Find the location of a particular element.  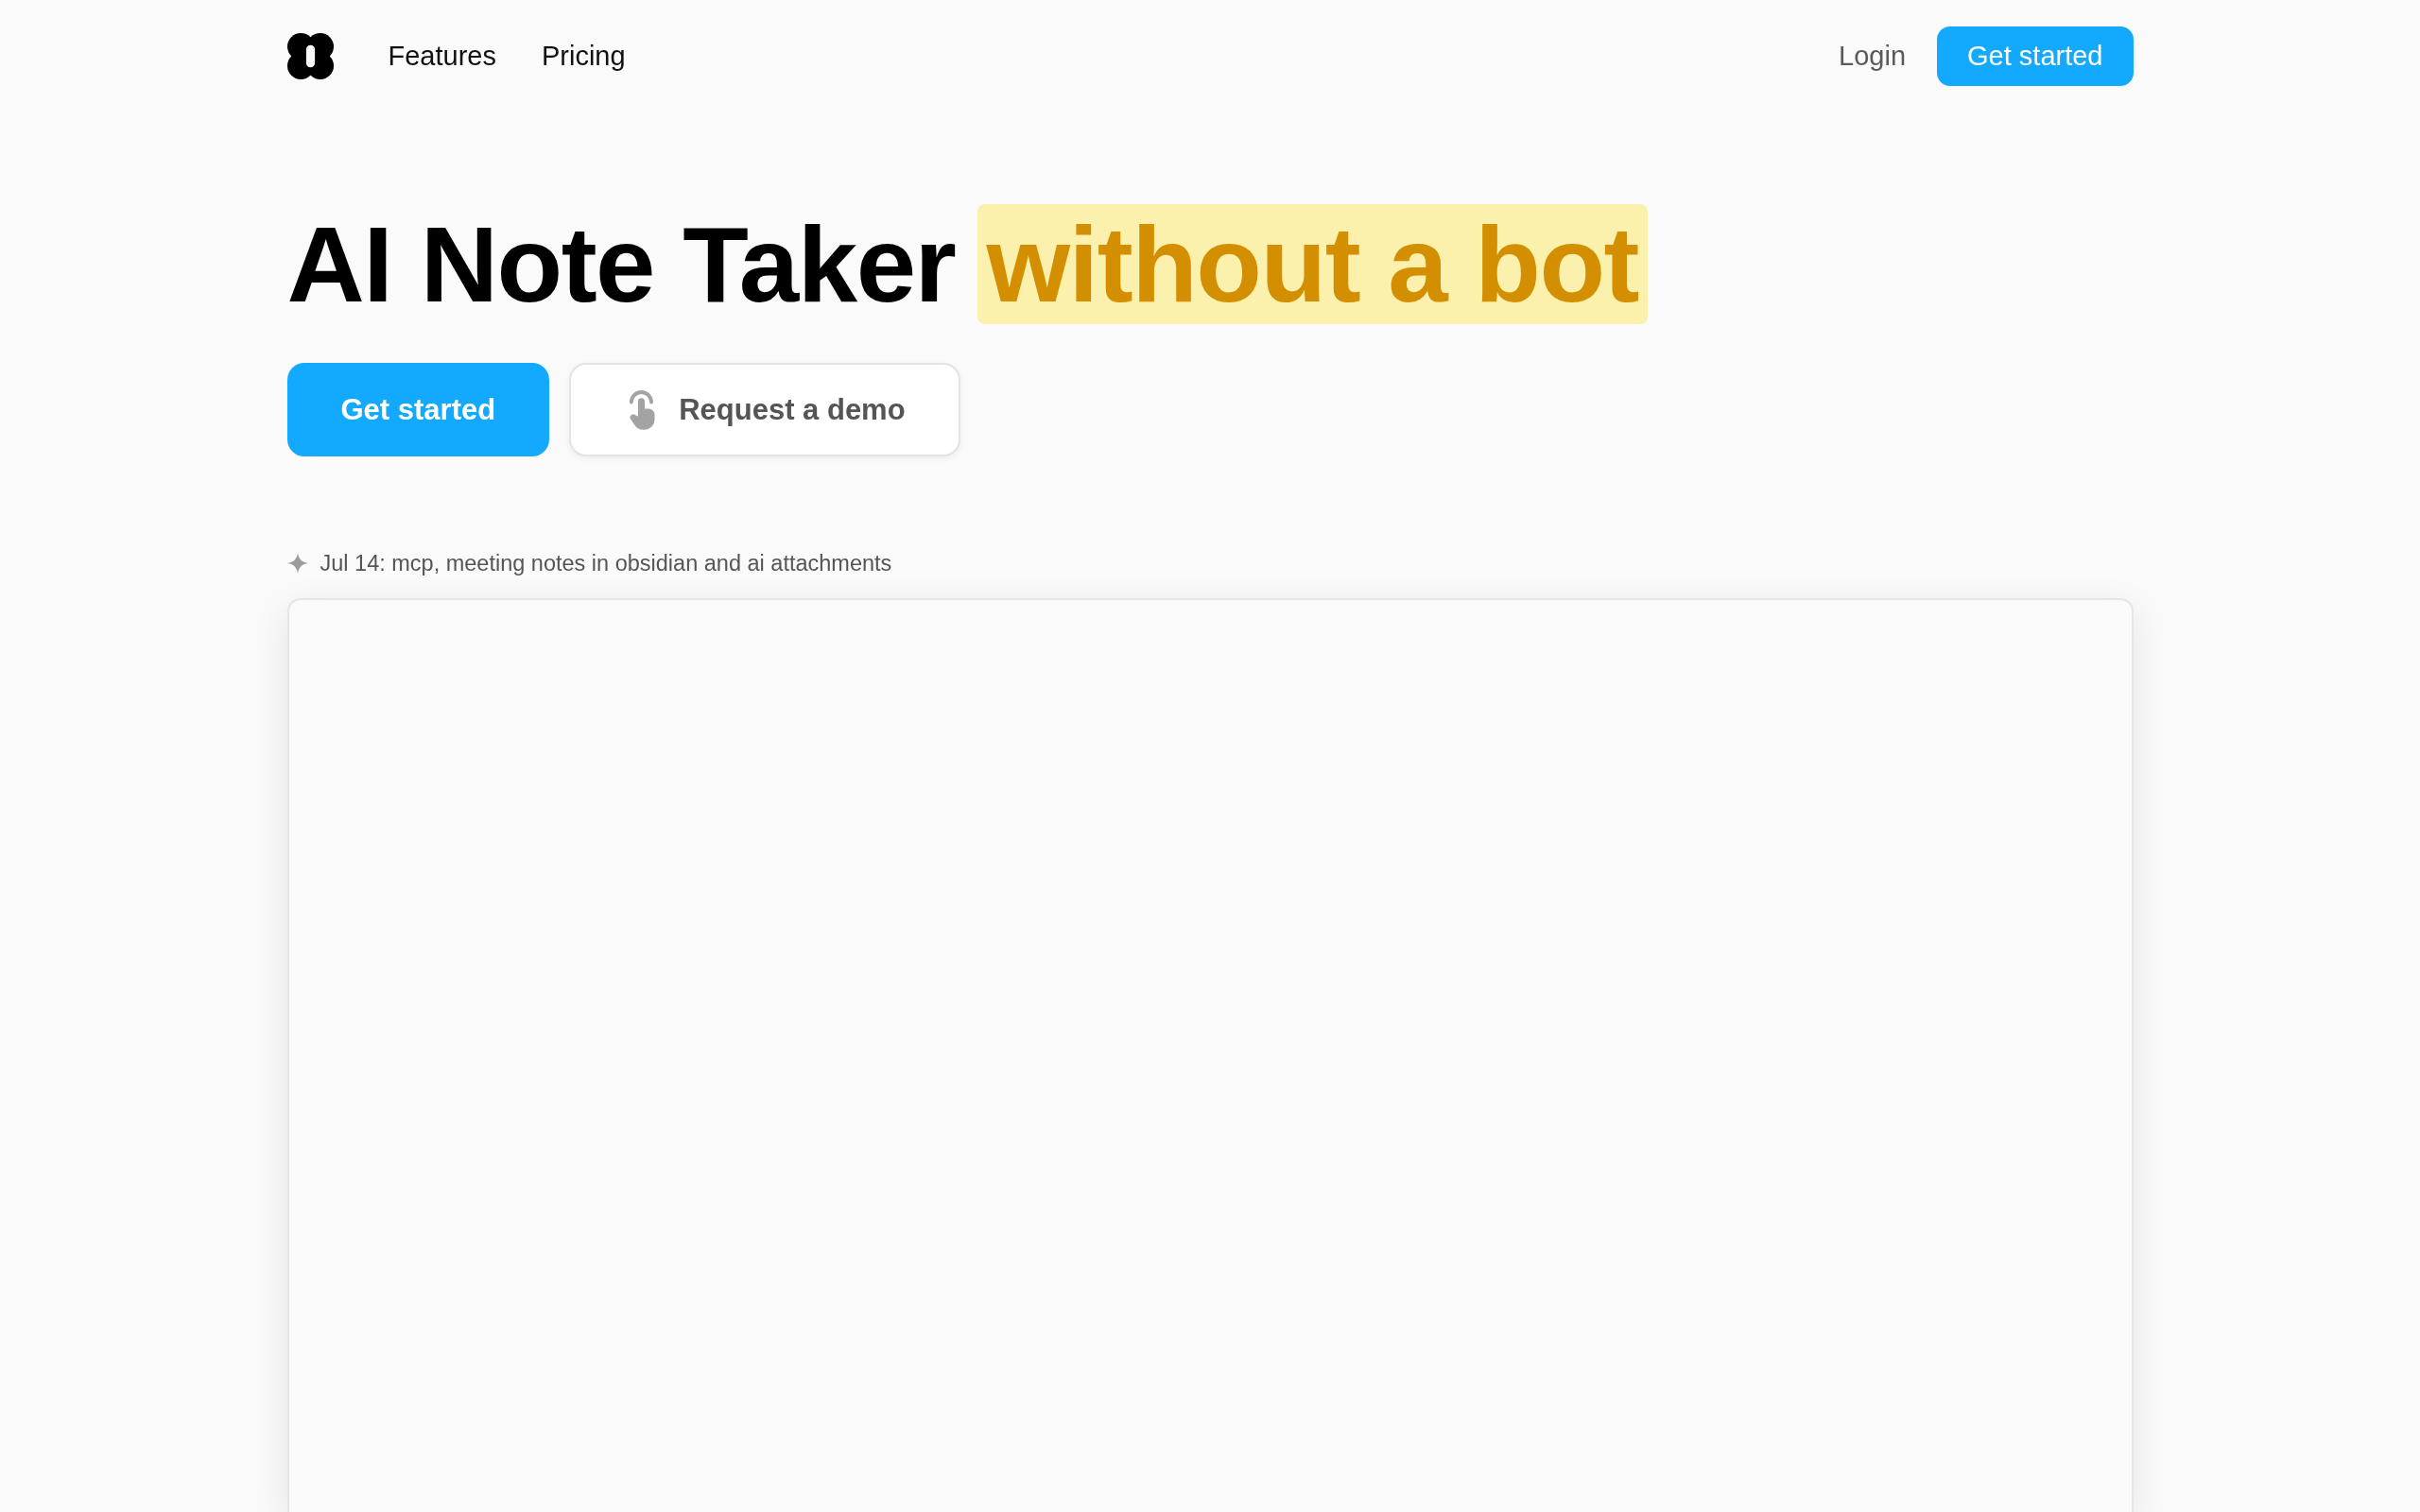

tap-hand-icon is located at coordinates (643, 409).